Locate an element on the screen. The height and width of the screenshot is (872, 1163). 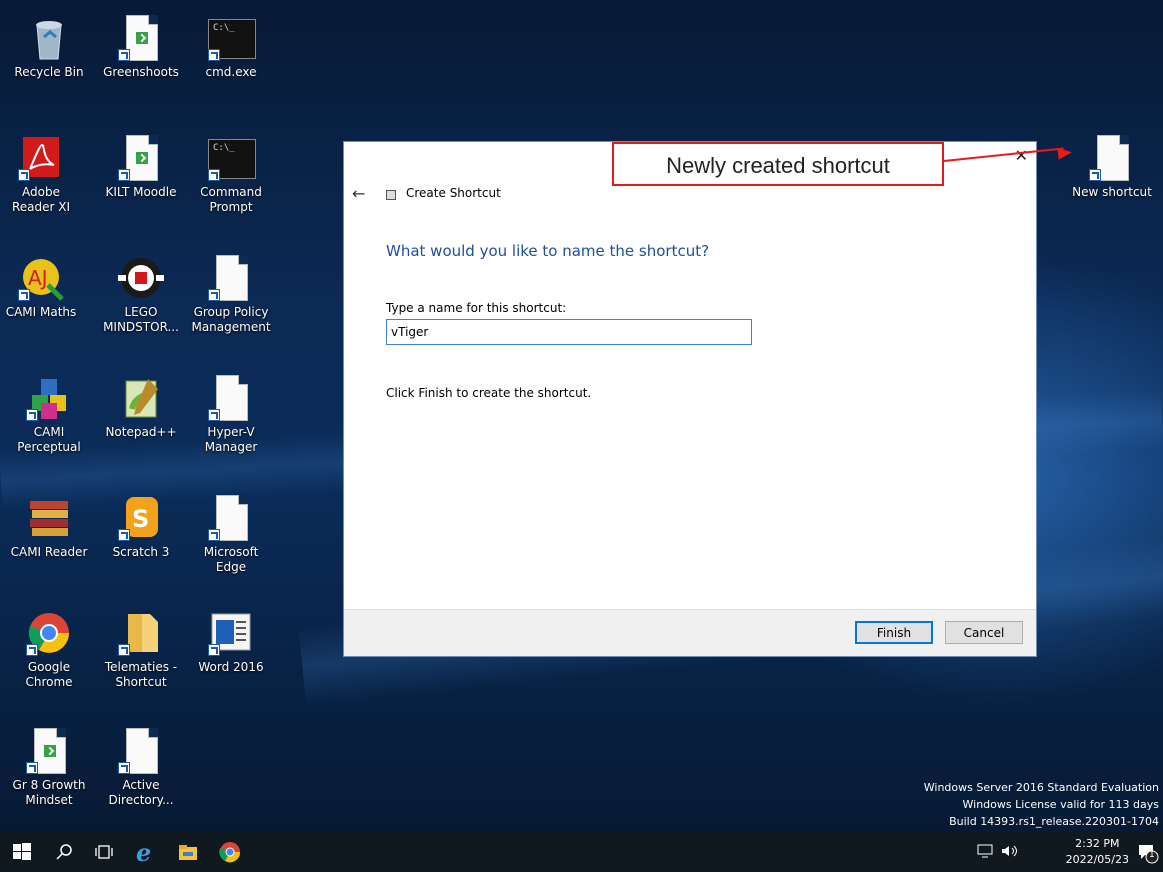
desktop-icon-label: CAMI Perceptual is located at coordinates (49, 439).